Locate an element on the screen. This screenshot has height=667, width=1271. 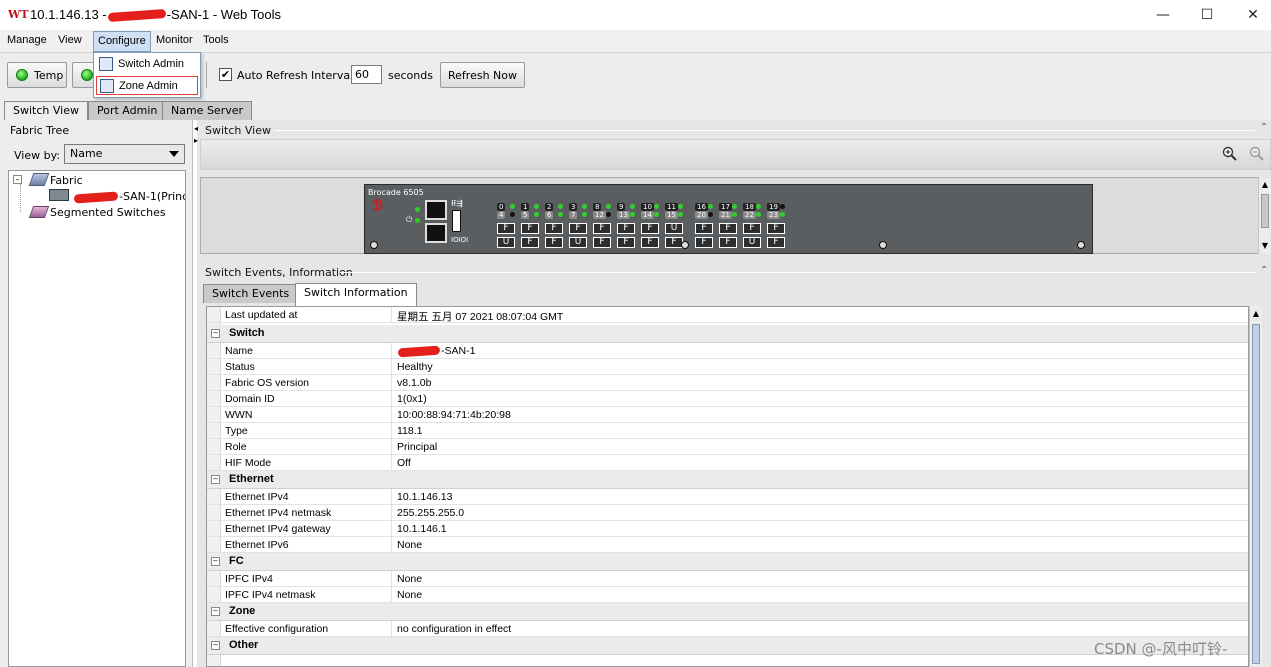
info-scrollbar: ▲ is located at coordinates (1255, 486).